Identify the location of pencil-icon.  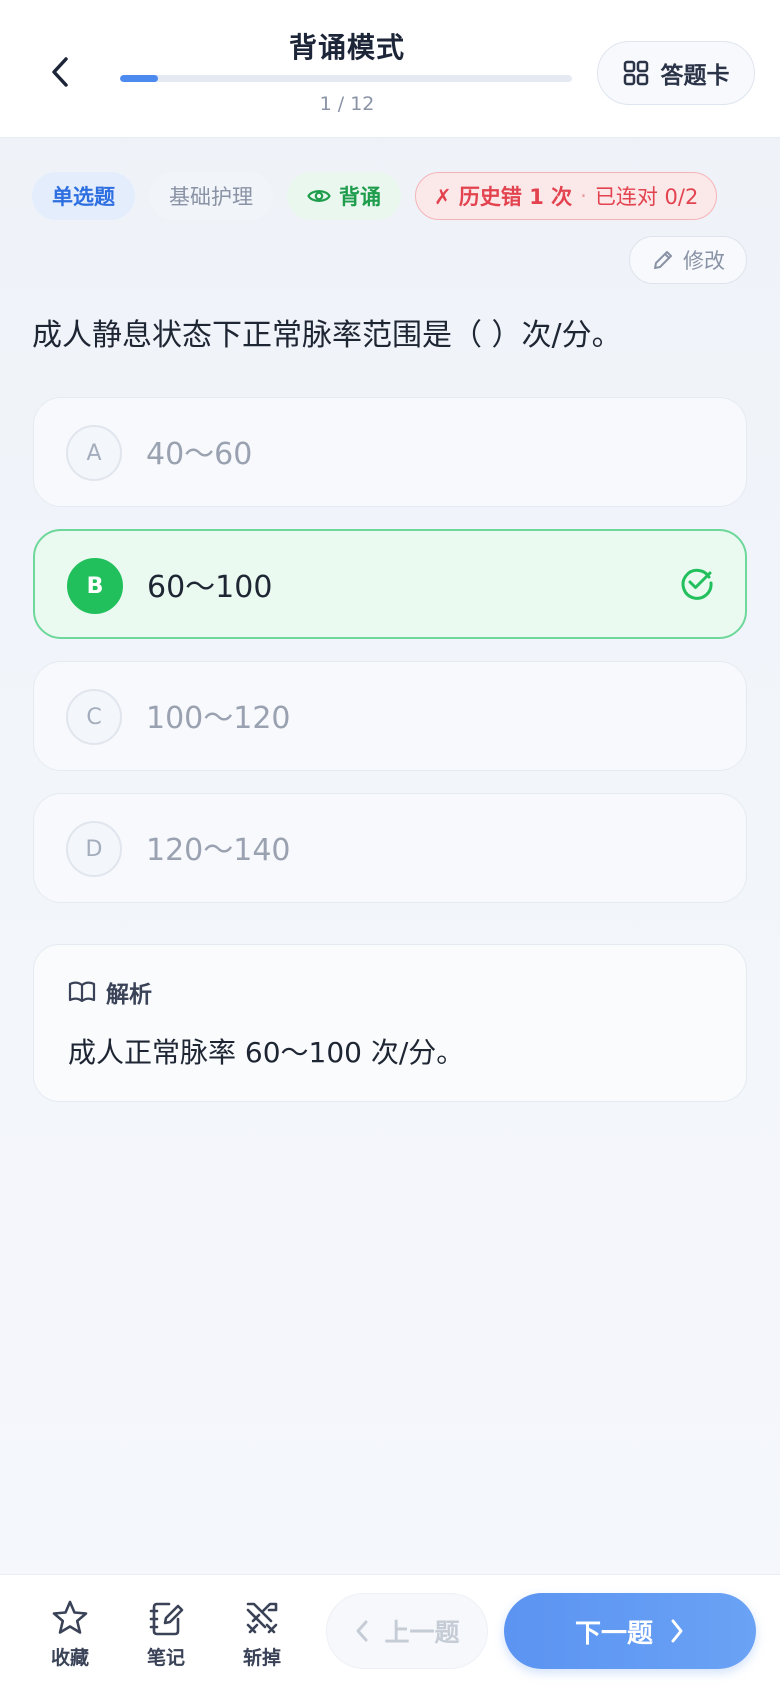
(663, 260).